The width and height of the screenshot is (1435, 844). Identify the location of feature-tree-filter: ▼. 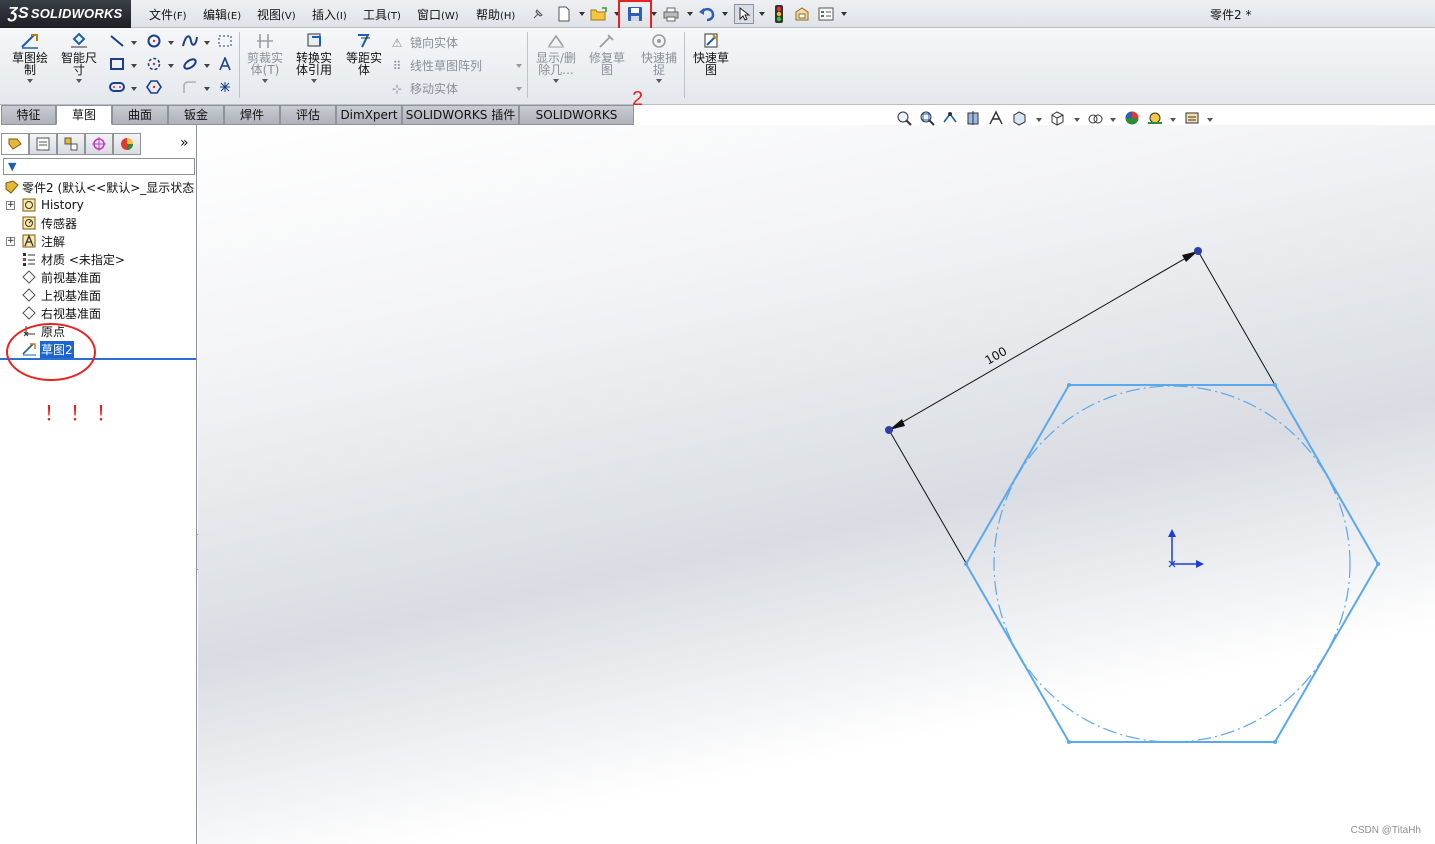
(99, 166).